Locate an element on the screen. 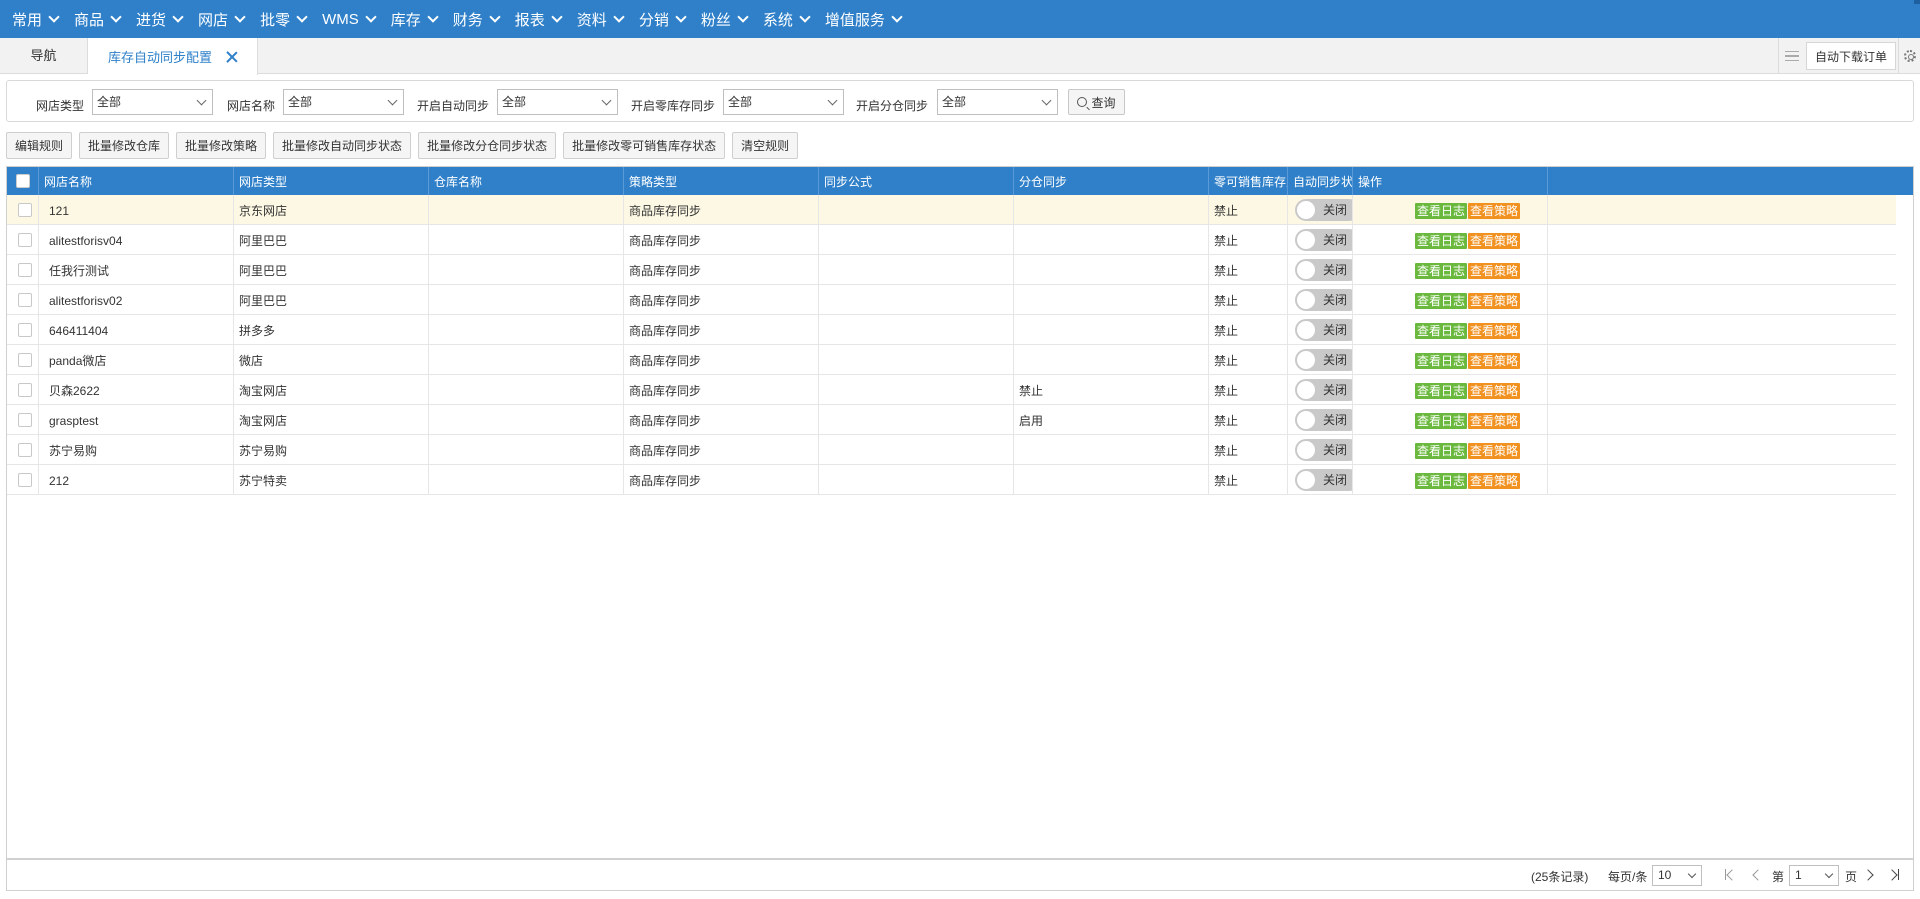  batch-edit-zero-stock-button: 批量修改零可销售库存状态 is located at coordinates (644, 145).